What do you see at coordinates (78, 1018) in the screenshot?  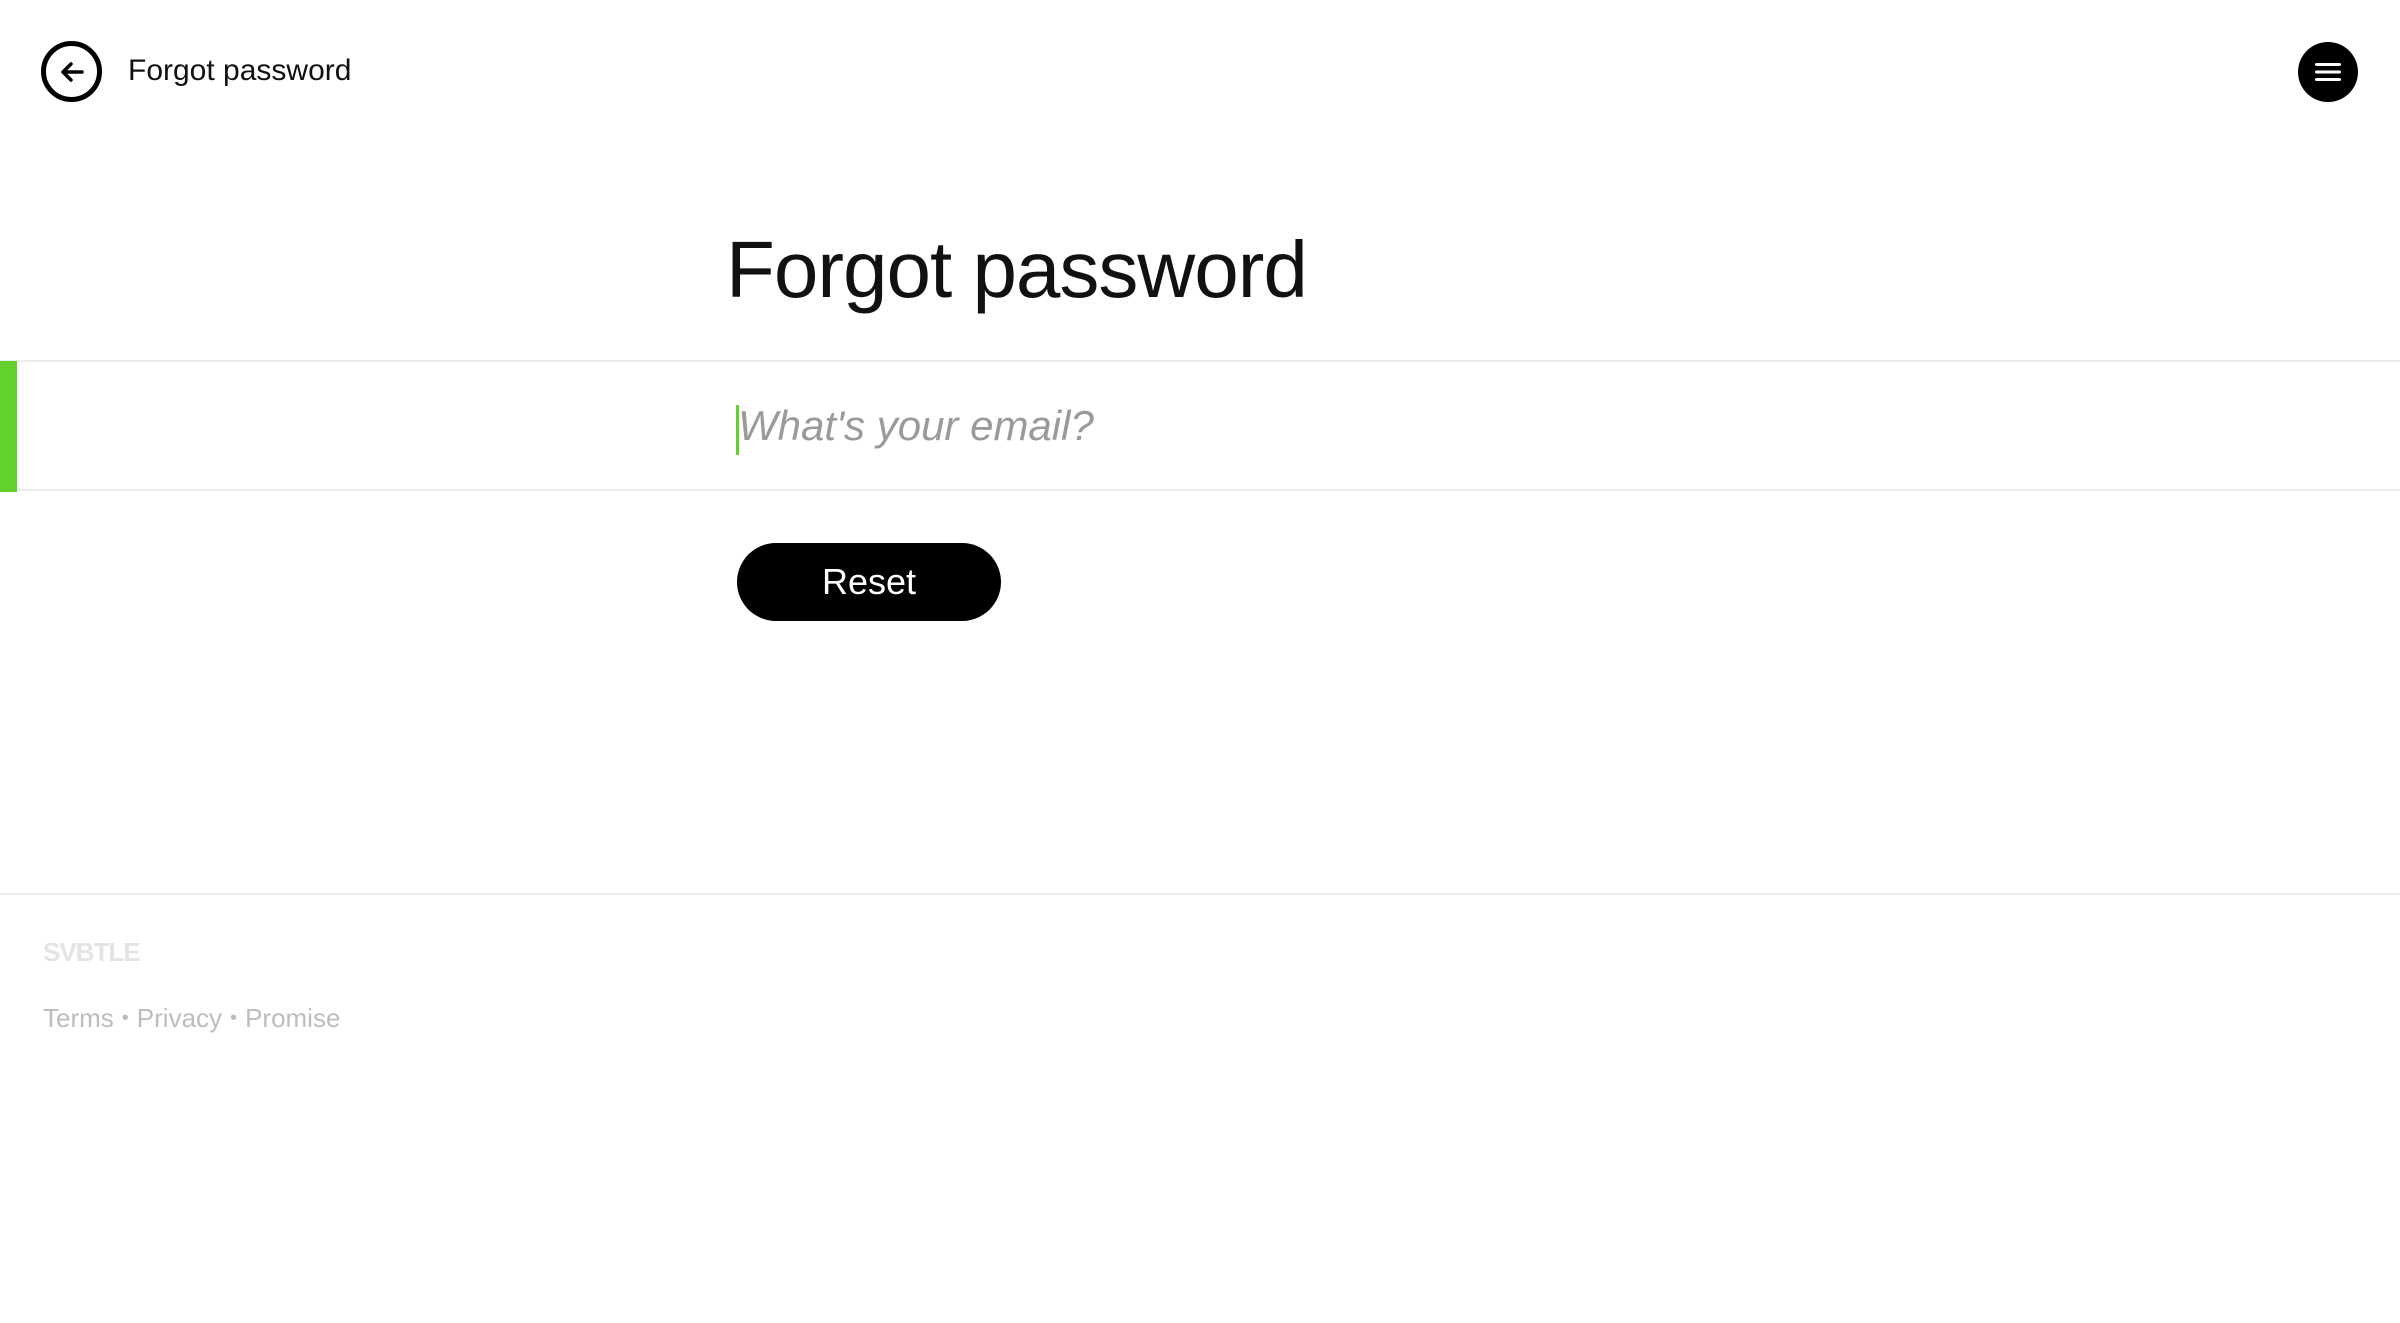 I see `footer-link-terms: Terms` at bounding box center [78, 1018].